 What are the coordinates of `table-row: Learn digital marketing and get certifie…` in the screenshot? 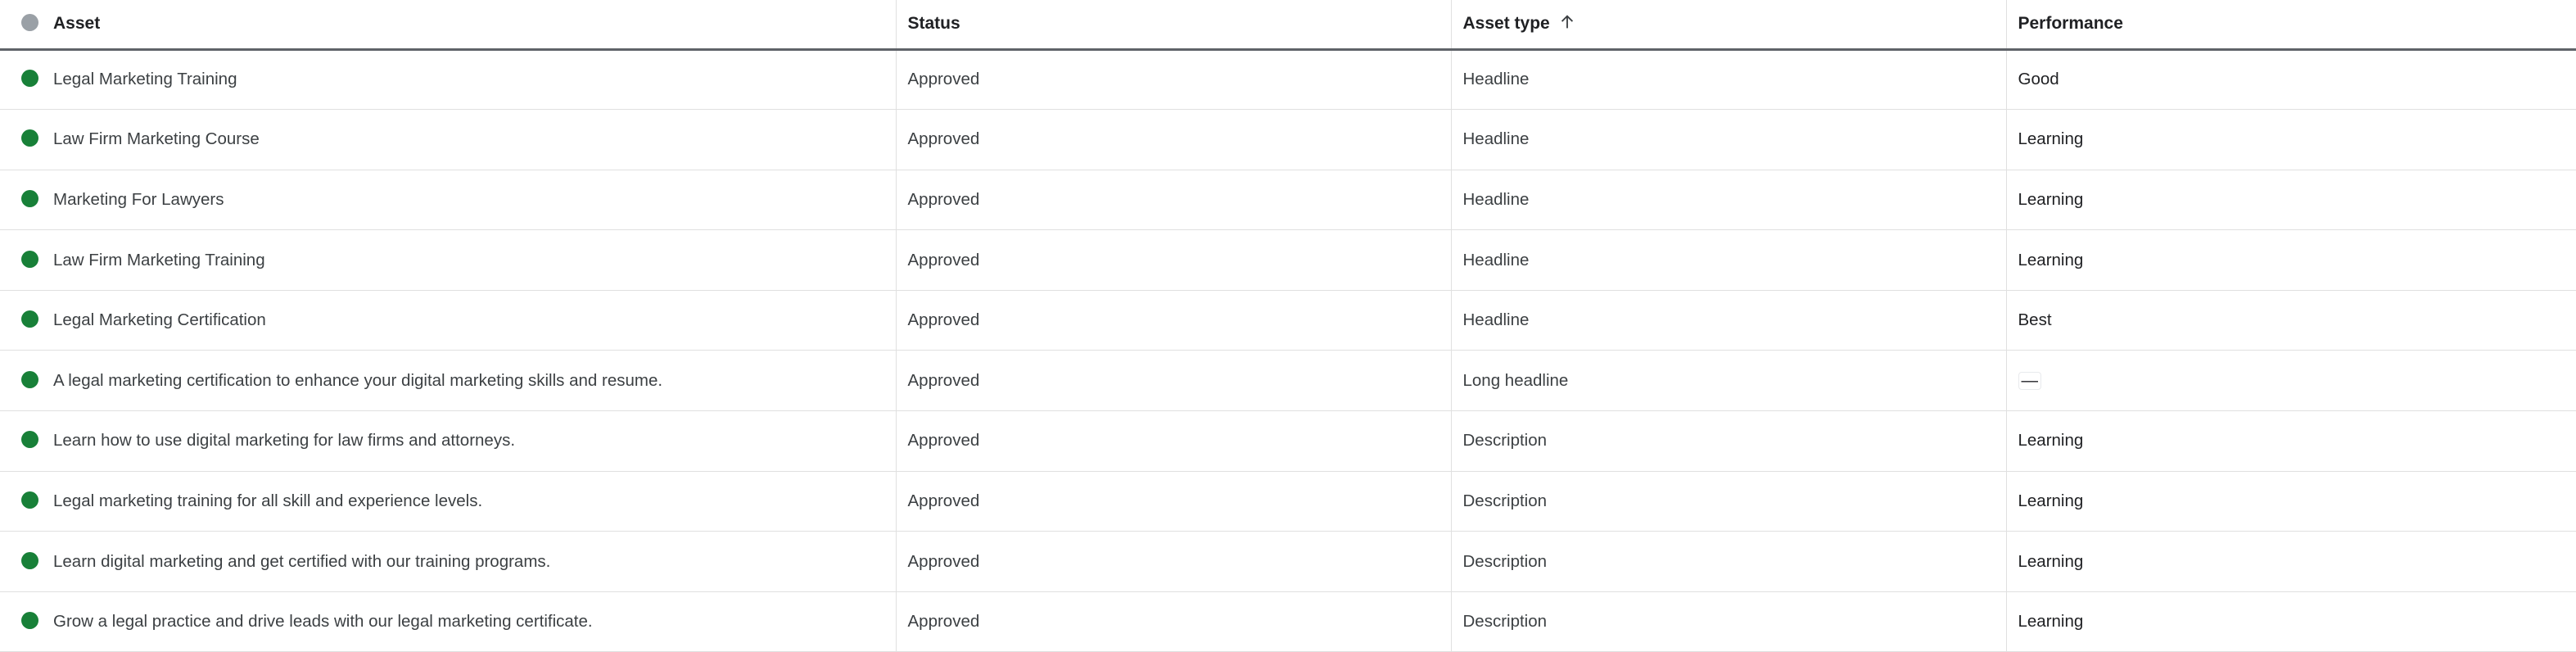 It's located at (1288, 561).